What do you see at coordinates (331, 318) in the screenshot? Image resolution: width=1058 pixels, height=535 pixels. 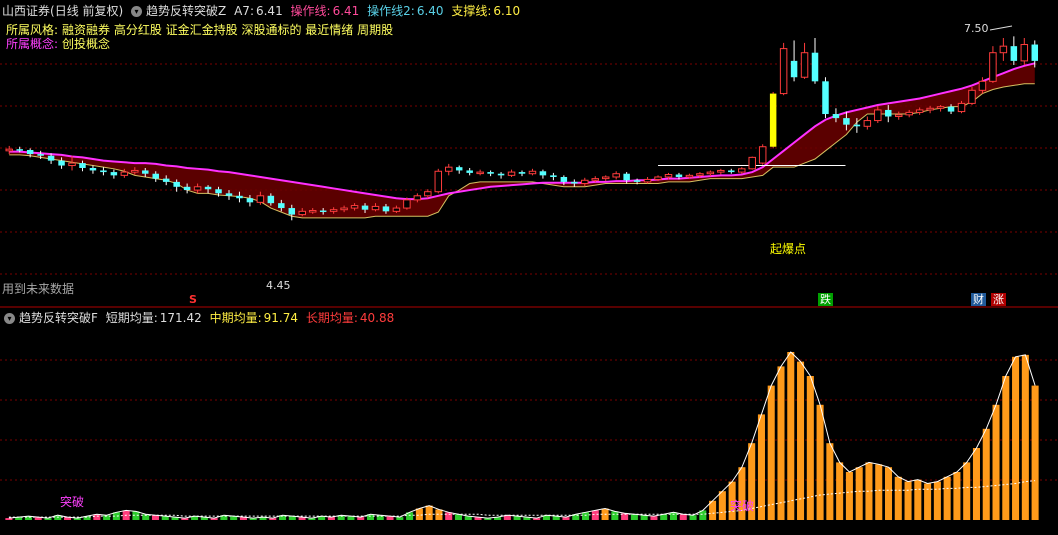 I see `long-label: 长期均量:` at bounding box center [331, 318].